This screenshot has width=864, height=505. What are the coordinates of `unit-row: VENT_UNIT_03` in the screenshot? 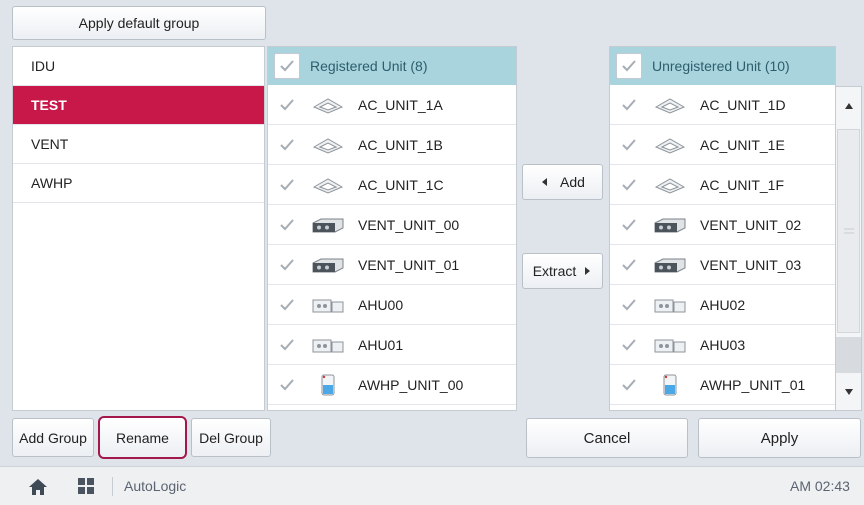 It's located at (722, 265).